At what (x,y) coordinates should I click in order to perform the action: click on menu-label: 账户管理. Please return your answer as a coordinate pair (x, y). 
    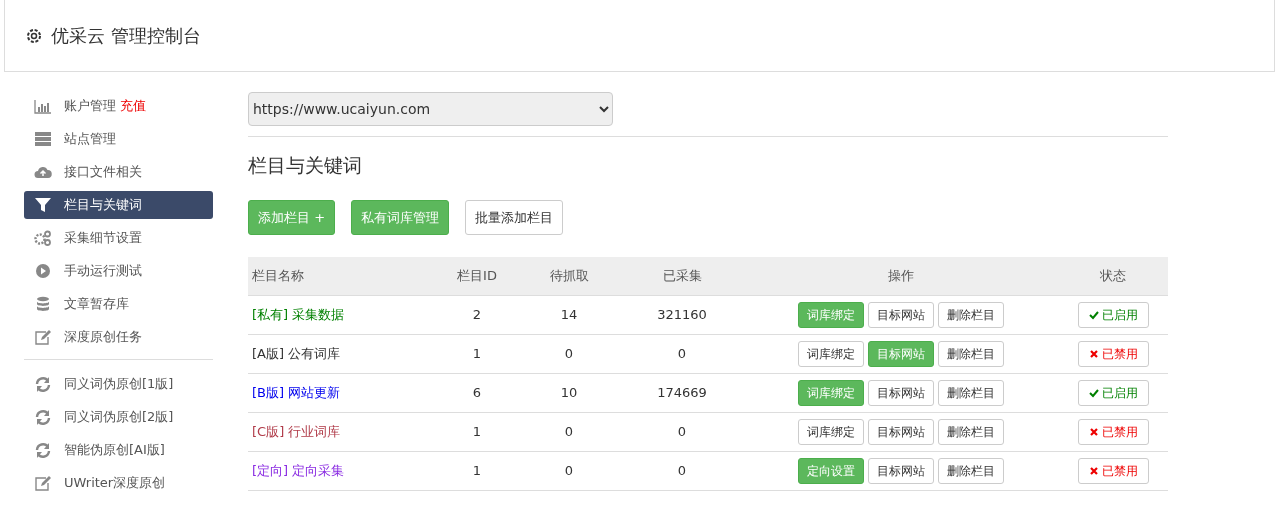
    Looking at the image, I should click on (90, 106).